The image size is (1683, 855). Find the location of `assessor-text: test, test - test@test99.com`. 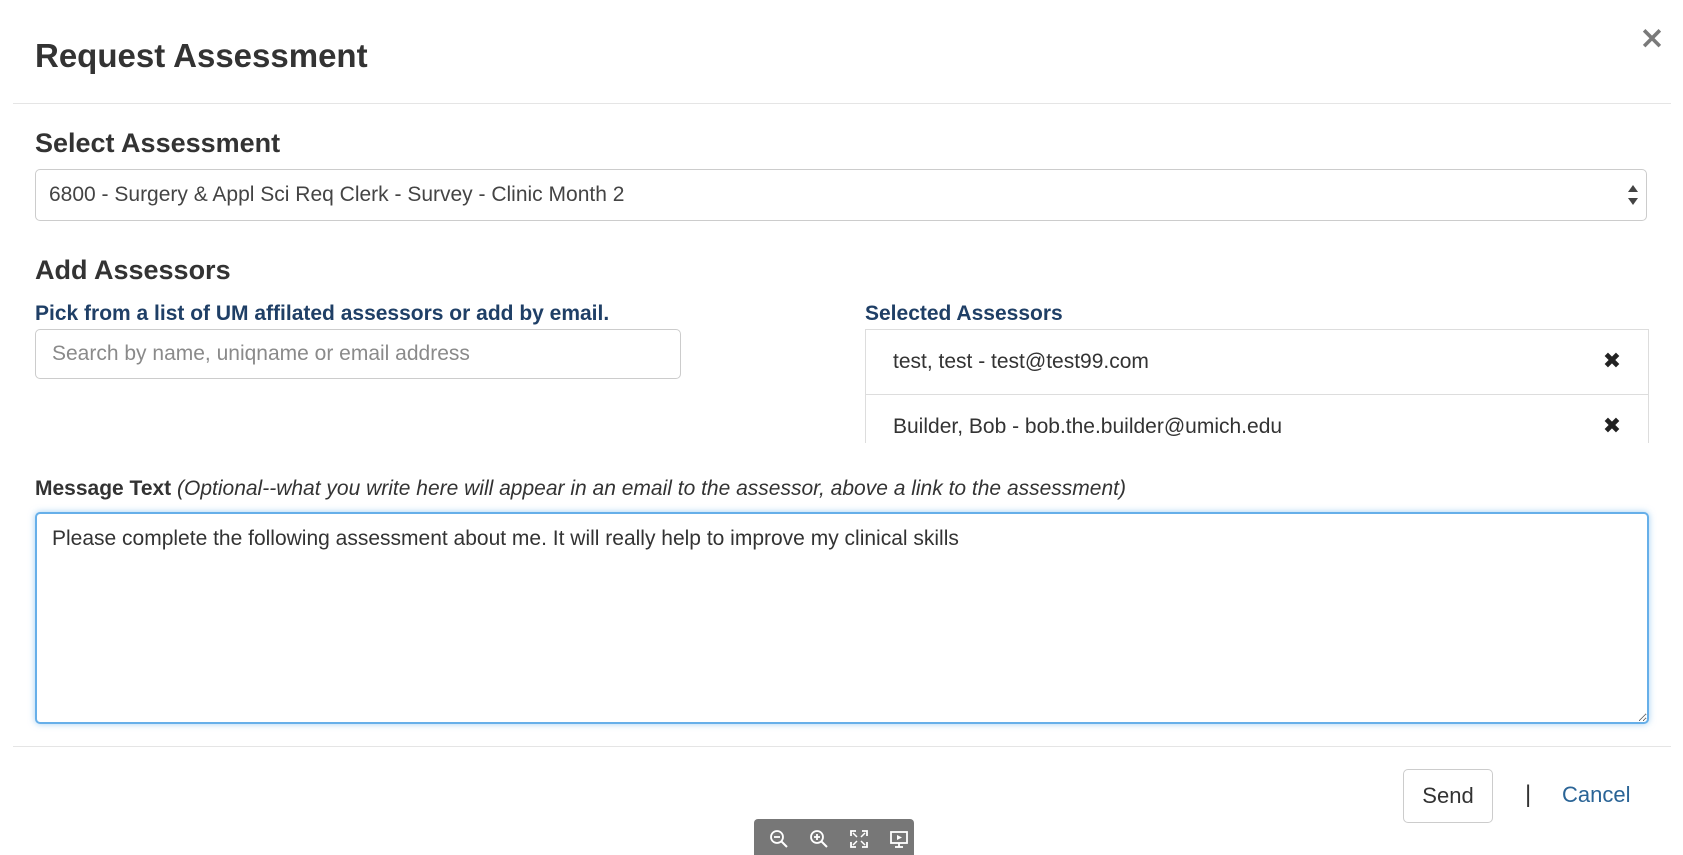

assessor-text: test, test - test@test99.com is located at coordinates (1021, 361).